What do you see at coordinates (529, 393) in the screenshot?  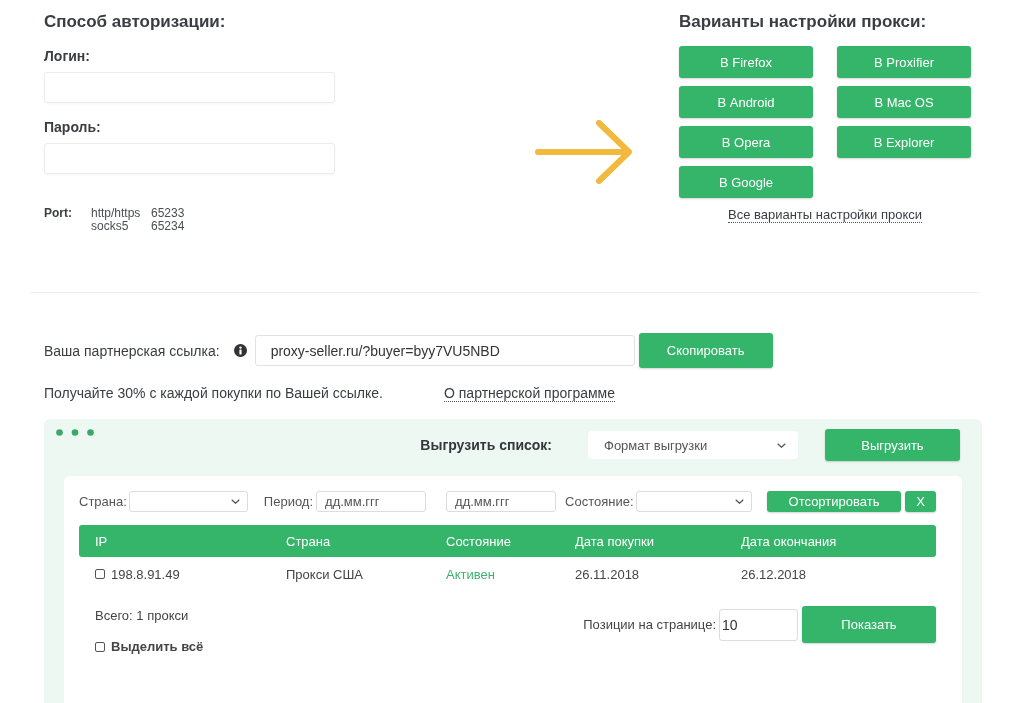 I see `program-link: О партнерской программе` at bounding box center [529, 393].